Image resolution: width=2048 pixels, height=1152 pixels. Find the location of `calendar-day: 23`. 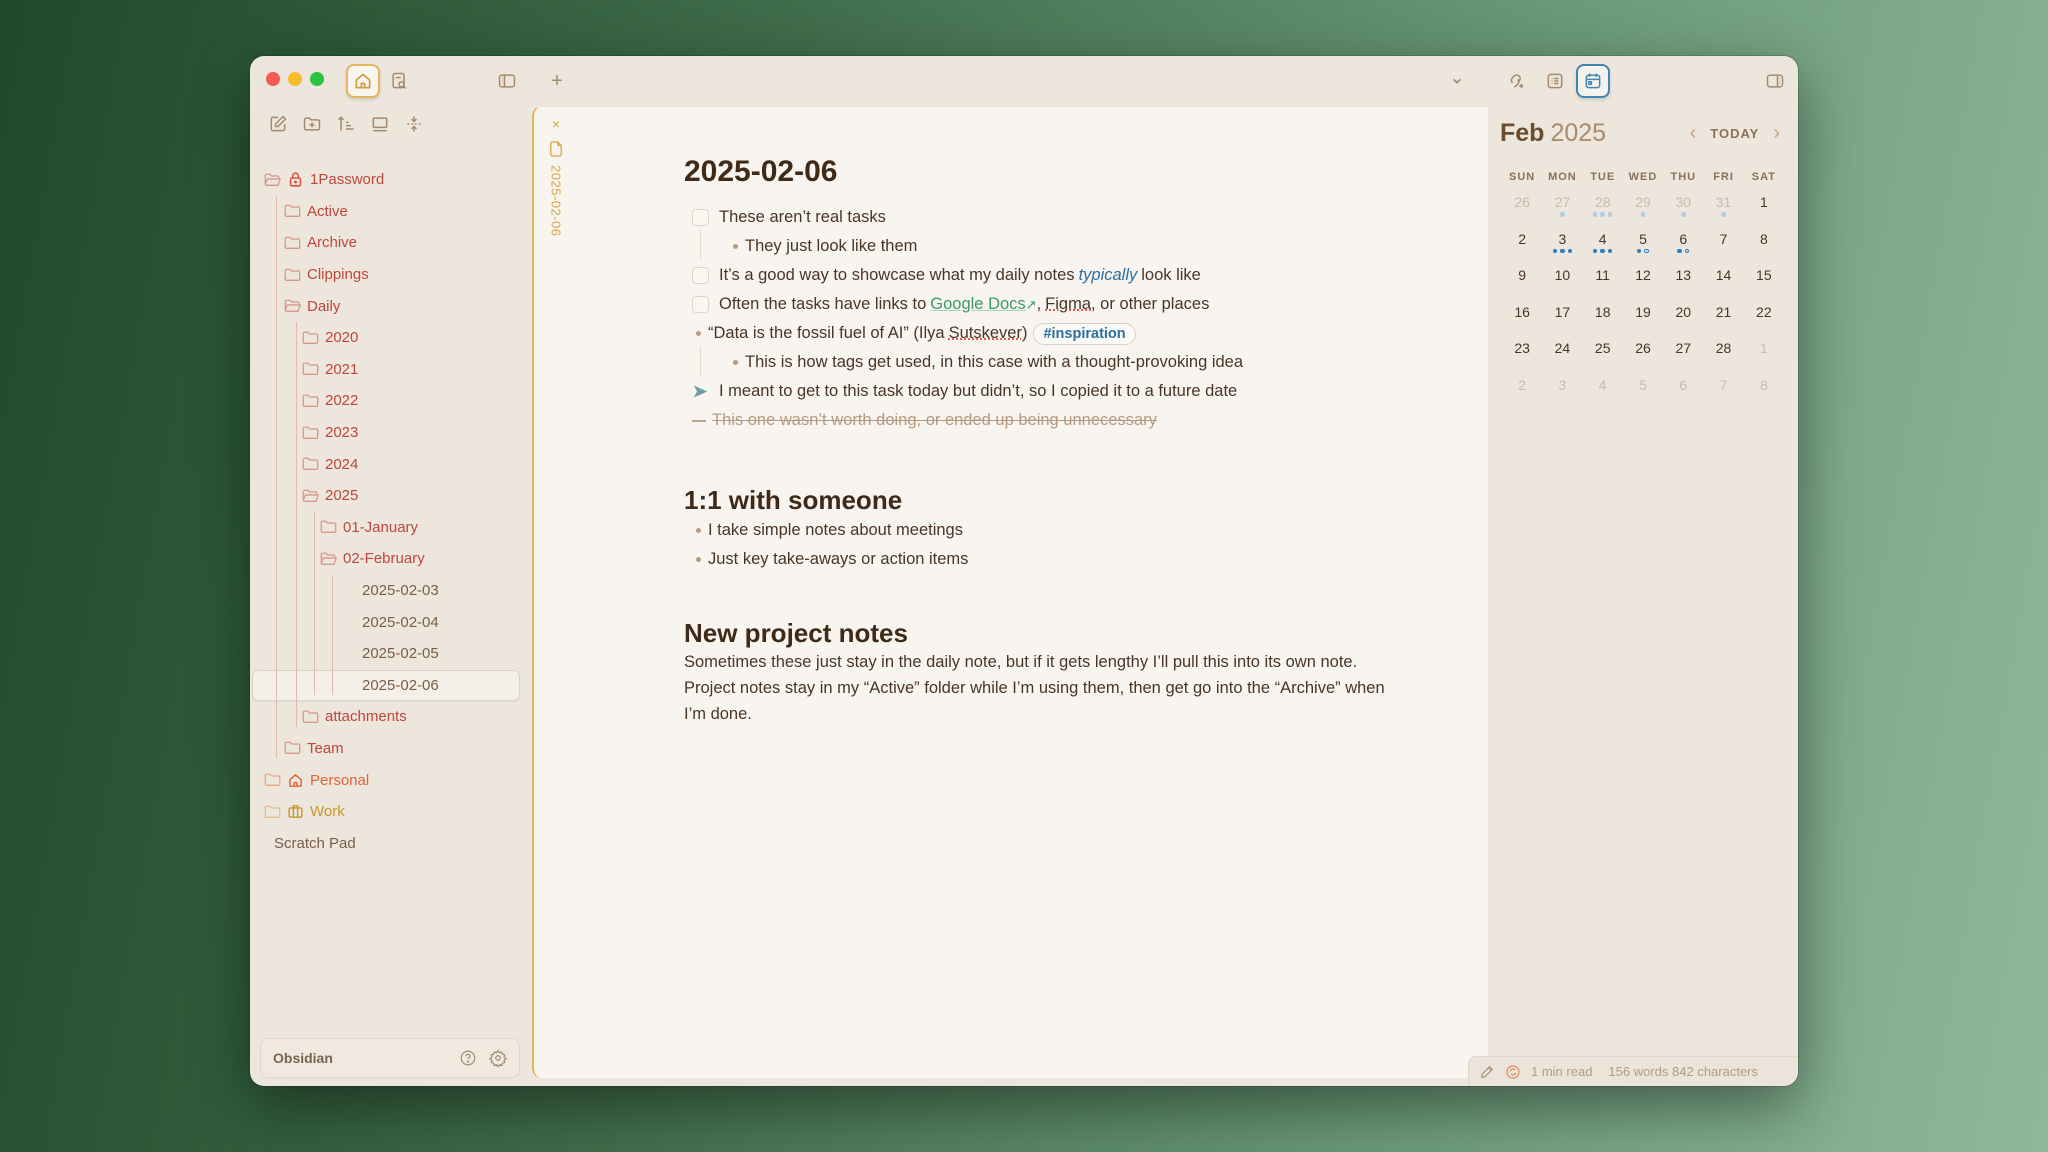

calendar-day: 23 is located at coordinates (1522, 352).